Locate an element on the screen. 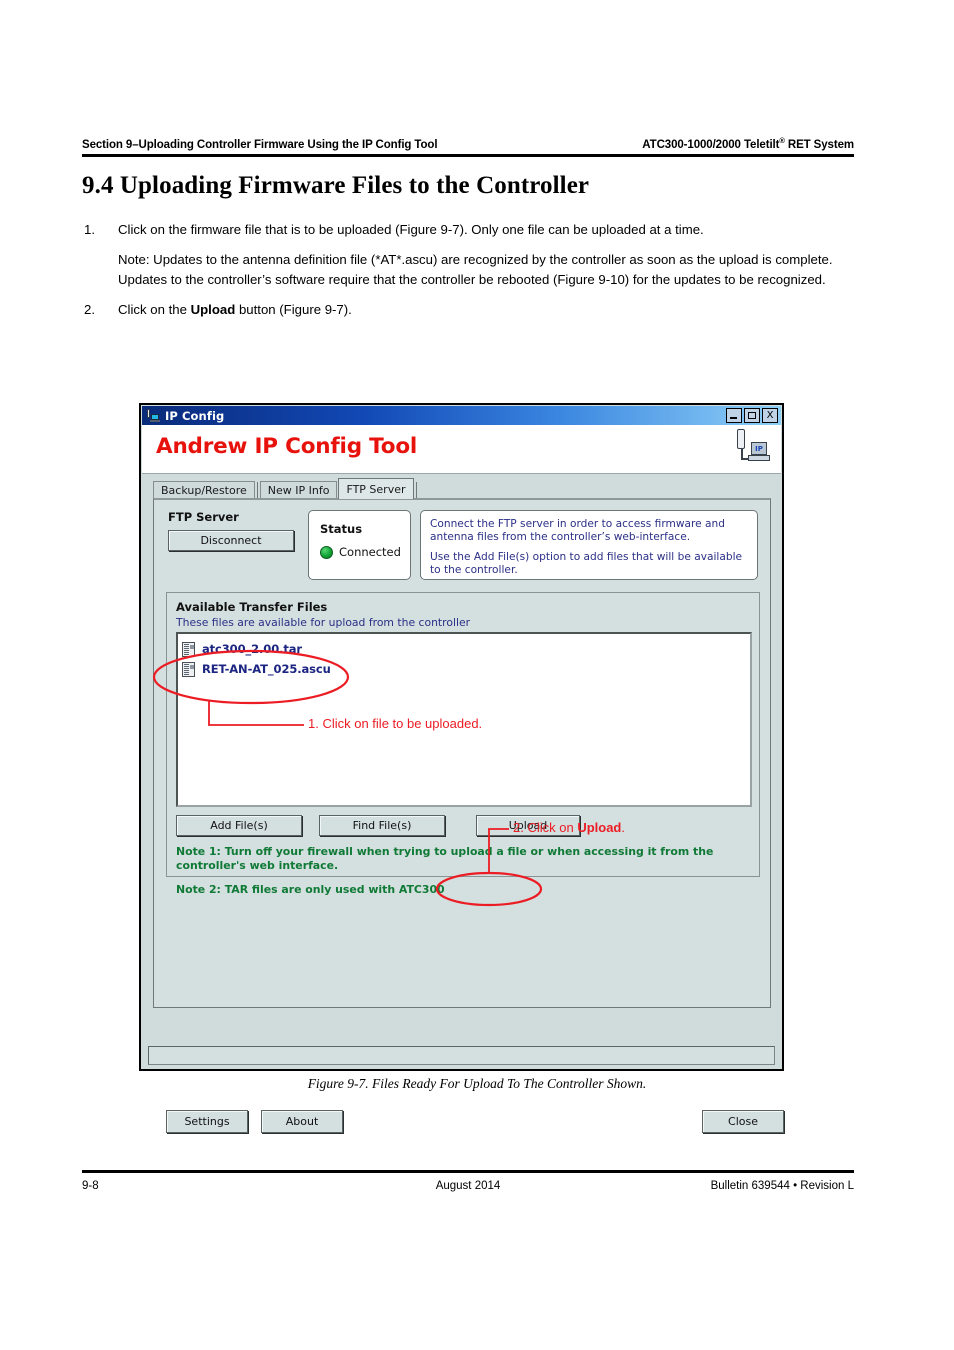  callout-1-text: 1. Click on file to be uploaded. is located at coordinates (395, 723).